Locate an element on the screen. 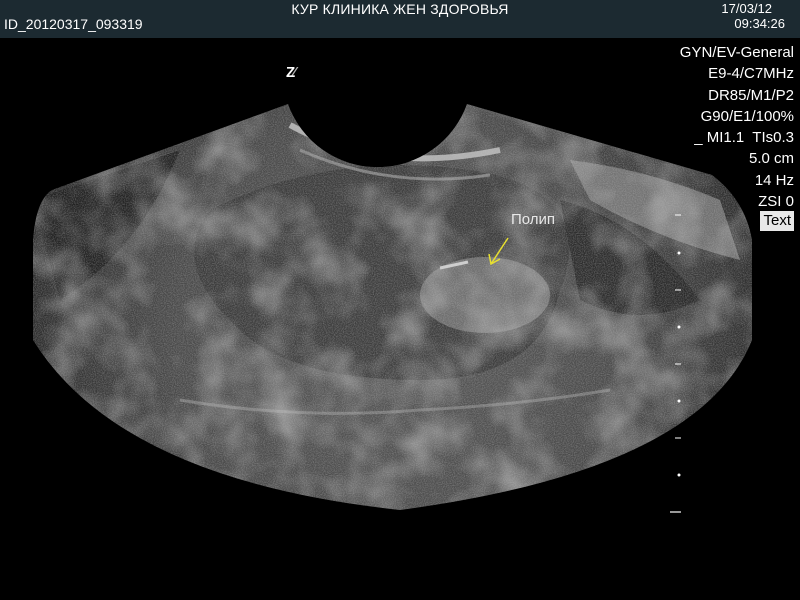  date-stamp: 17/03/12 is located at coordinates (746, 8).